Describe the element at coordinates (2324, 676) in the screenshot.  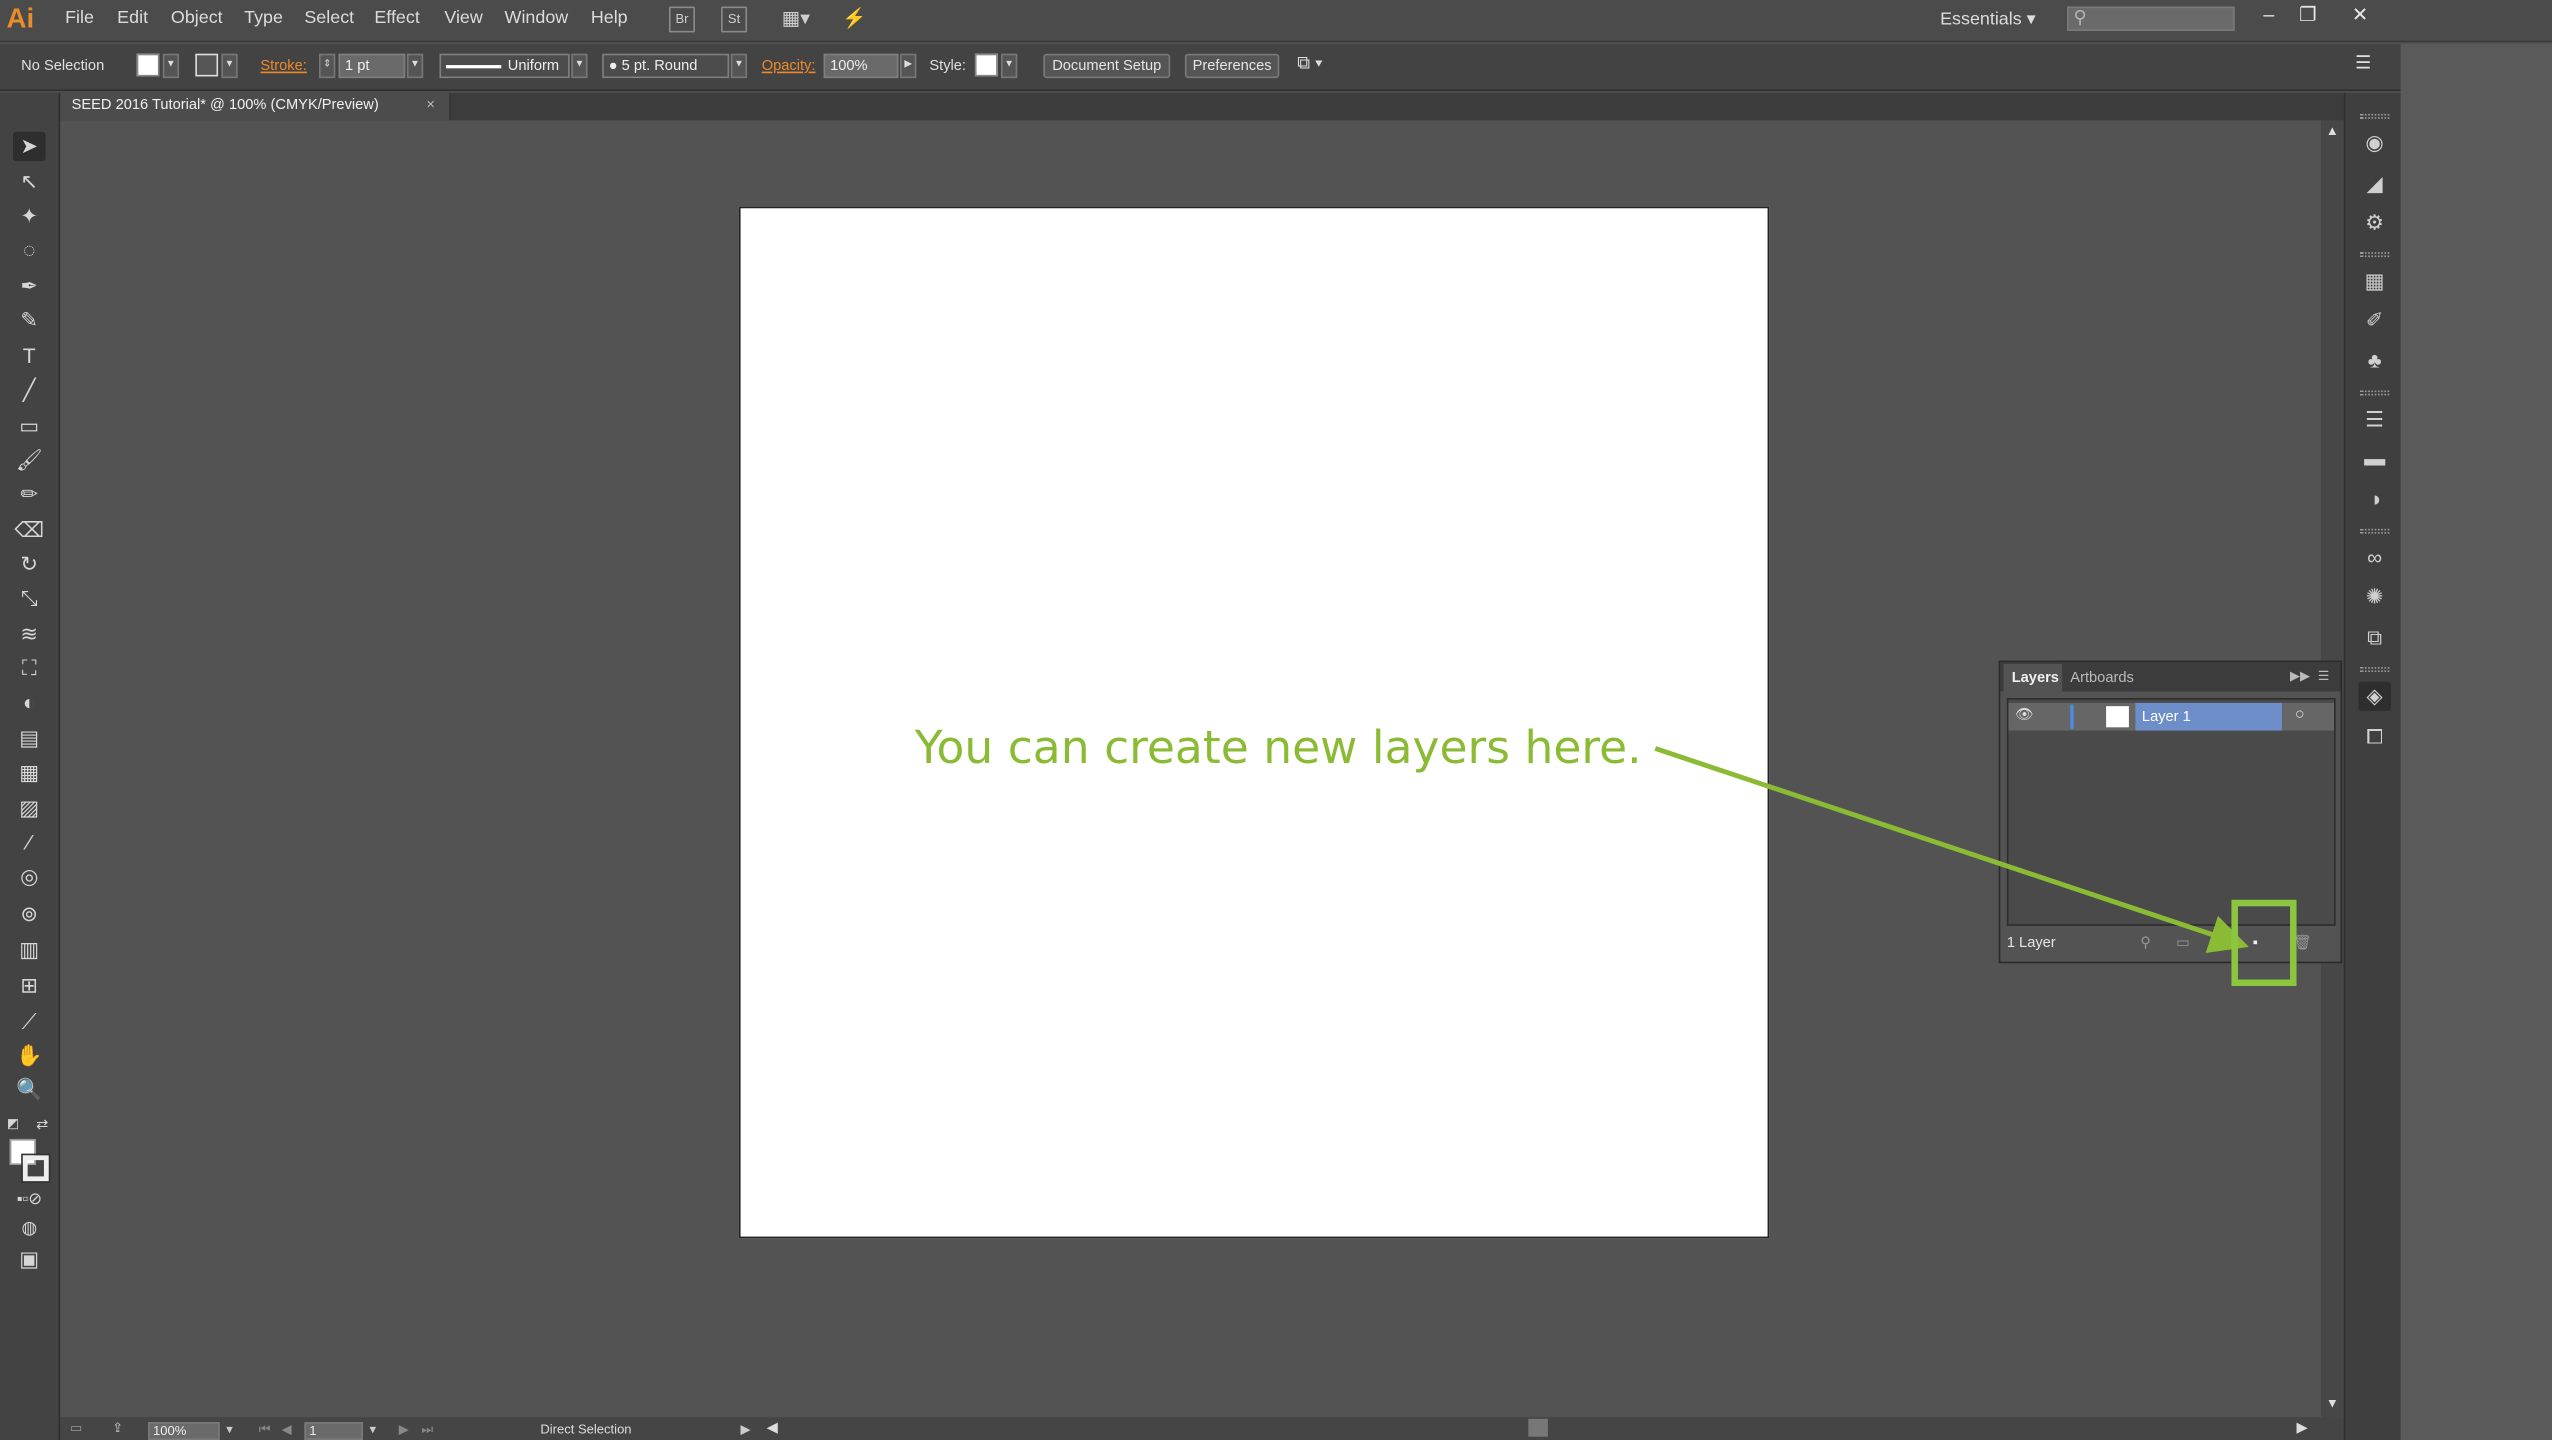
I see `panel-options-menu-icon: ☰` at that location.